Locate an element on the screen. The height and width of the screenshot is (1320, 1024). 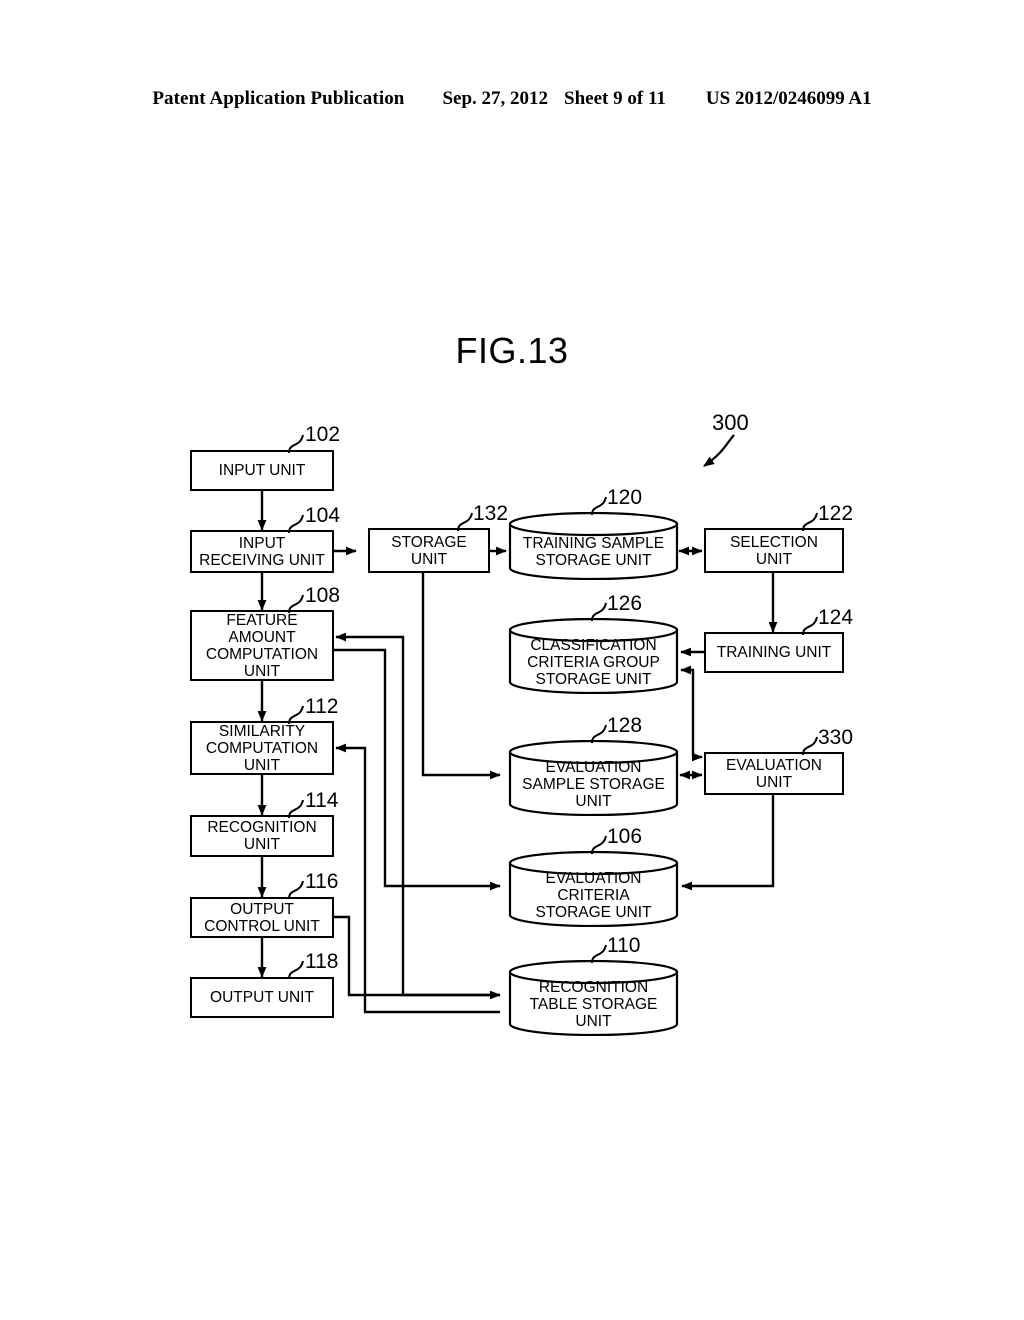
ref-numeral-104: 104 is located at coordinates (323, 515).